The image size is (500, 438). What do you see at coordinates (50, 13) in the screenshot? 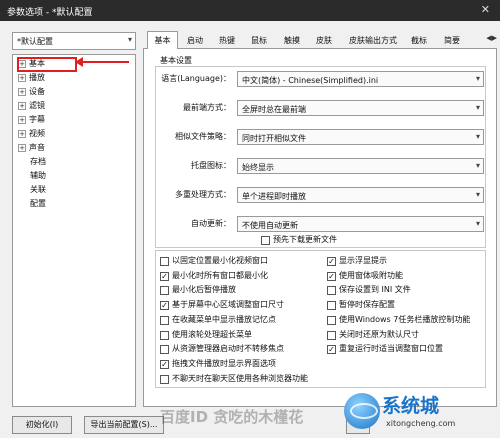
I see `window-title: 参数选项 - *默认配置` at bounding box center [50, 13].